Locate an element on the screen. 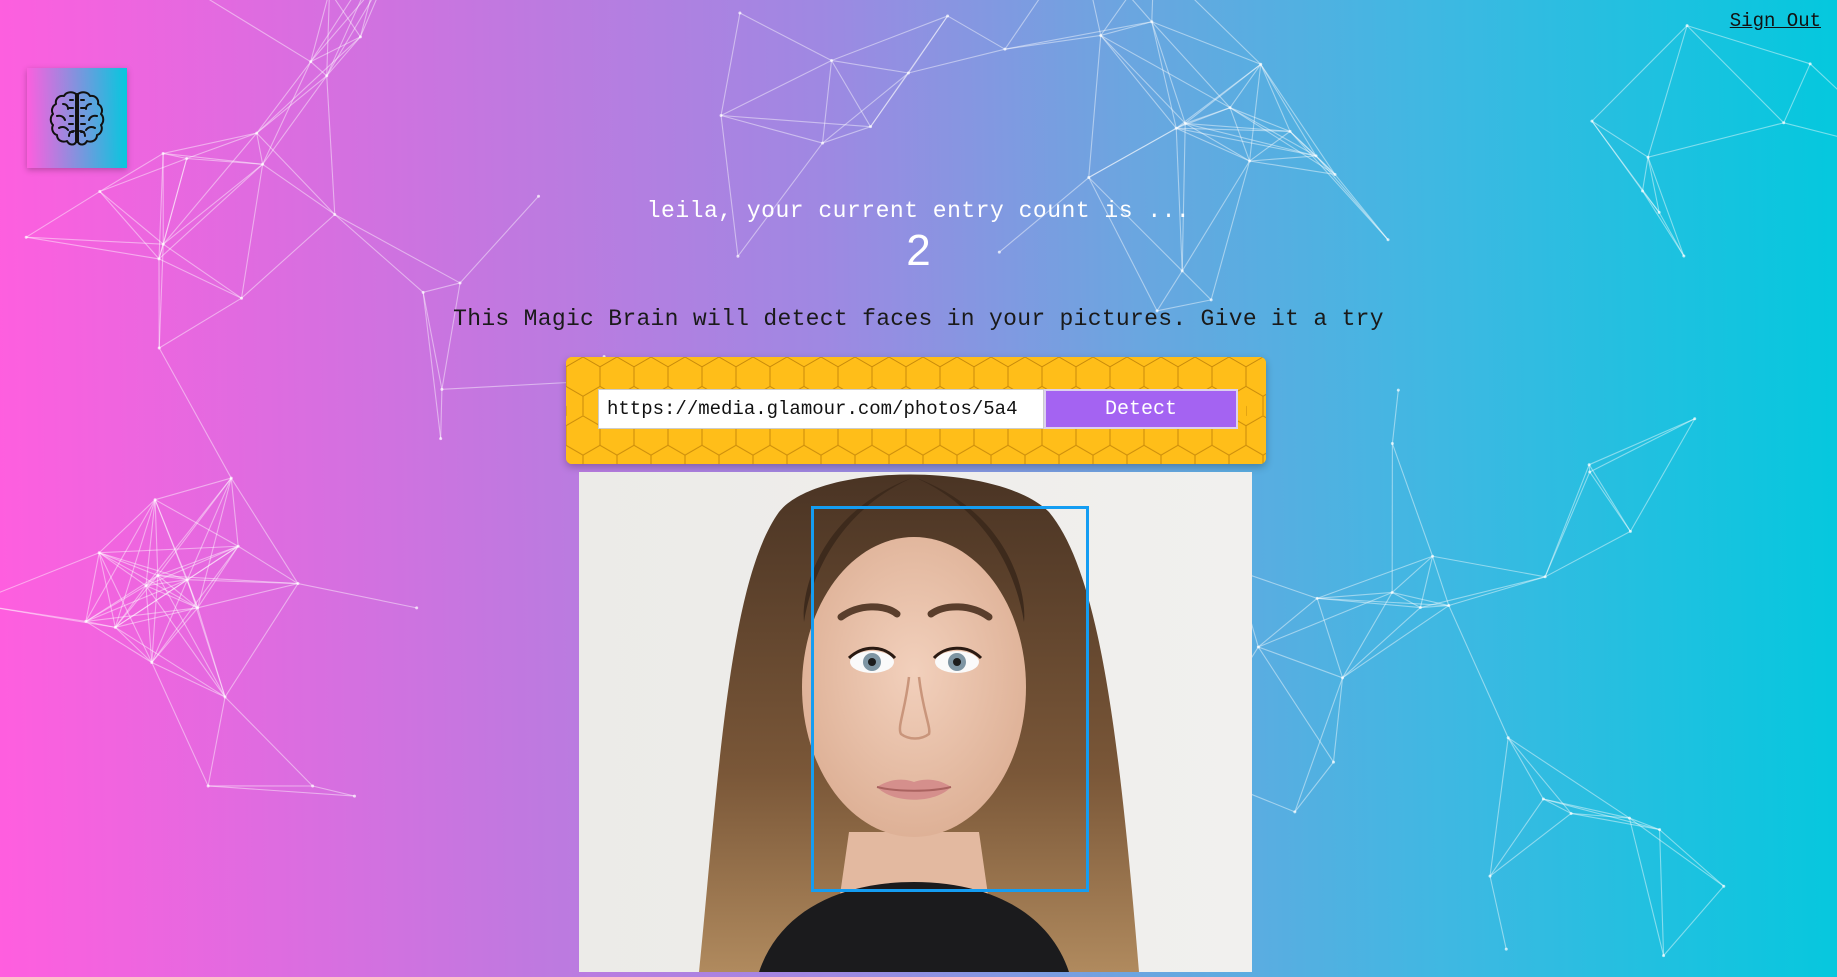 The height and width of the screenshot is (977, 1837). detect-button: Detect is located at coordinates (1141, 409).